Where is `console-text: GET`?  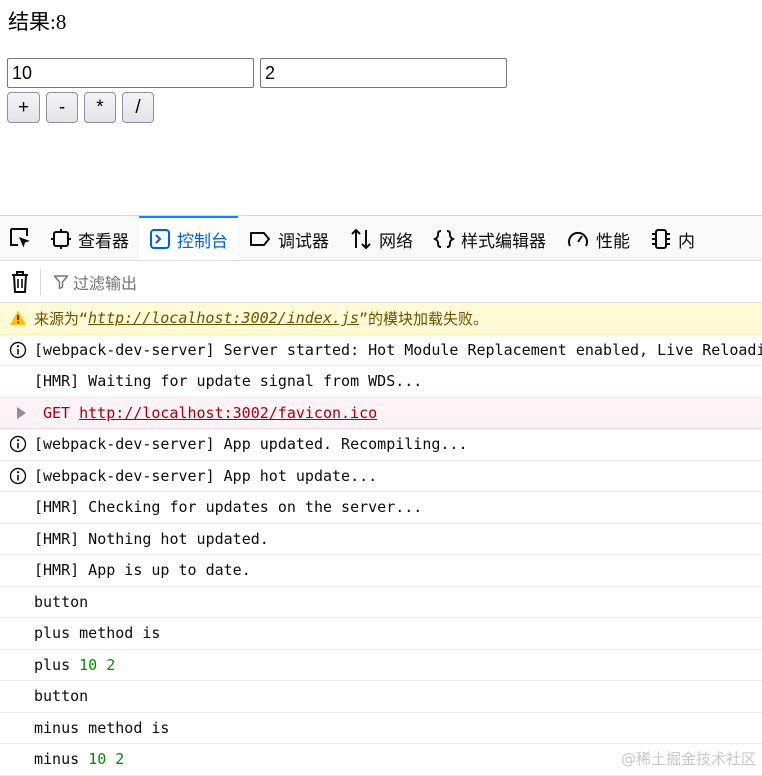
console-text: GET is located at coordinates (61, 412).